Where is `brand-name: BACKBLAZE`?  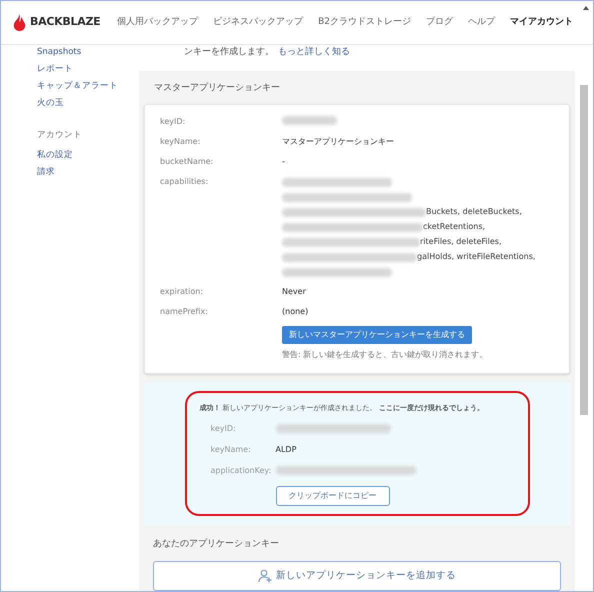
brand-name: BACKBLAZE is located at coordinates (65, 22).